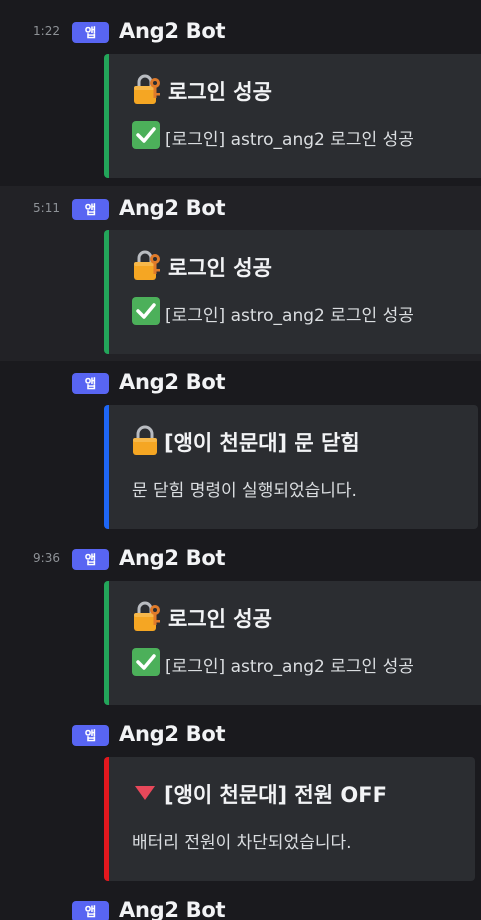  Describe the element at coordinates (275, 795) in the screenshot. I see `embed-title-text: [앵이 천문대] 전원 OFF` at that location.